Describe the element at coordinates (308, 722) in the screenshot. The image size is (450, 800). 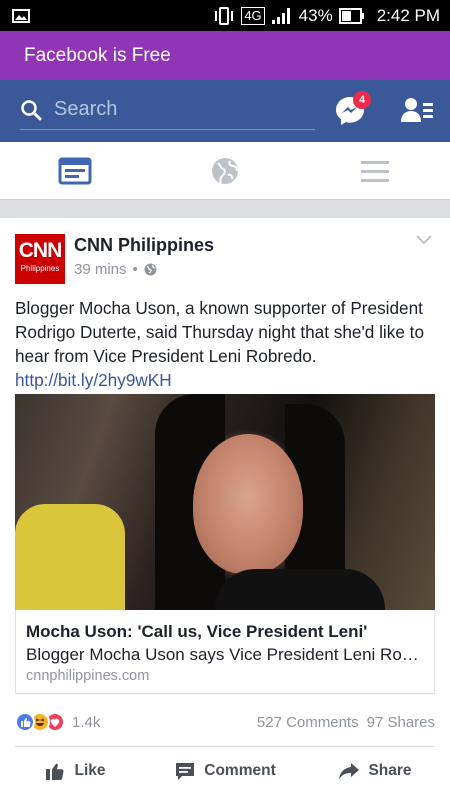
I see `comment-count: 527 Comments` at that location.